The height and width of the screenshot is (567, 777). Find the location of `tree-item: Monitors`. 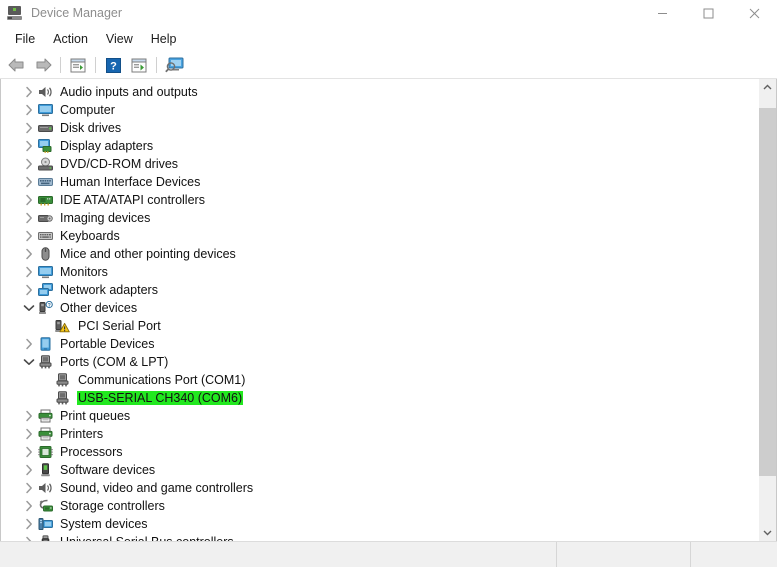

tree-item: Monitors is located at coordinates (379, 272).